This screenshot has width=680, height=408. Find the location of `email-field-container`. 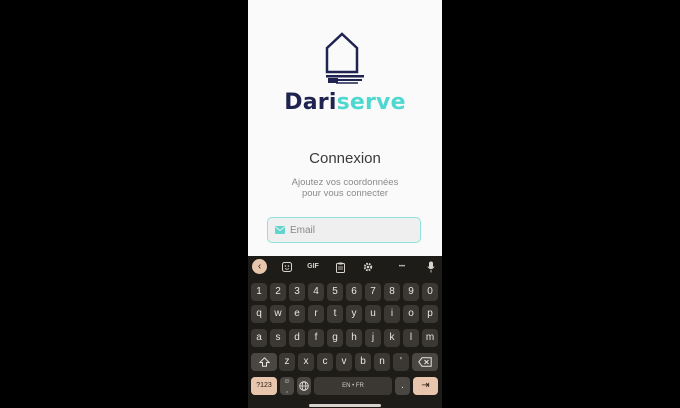

email-field-container is located at coordinates (344, 230).